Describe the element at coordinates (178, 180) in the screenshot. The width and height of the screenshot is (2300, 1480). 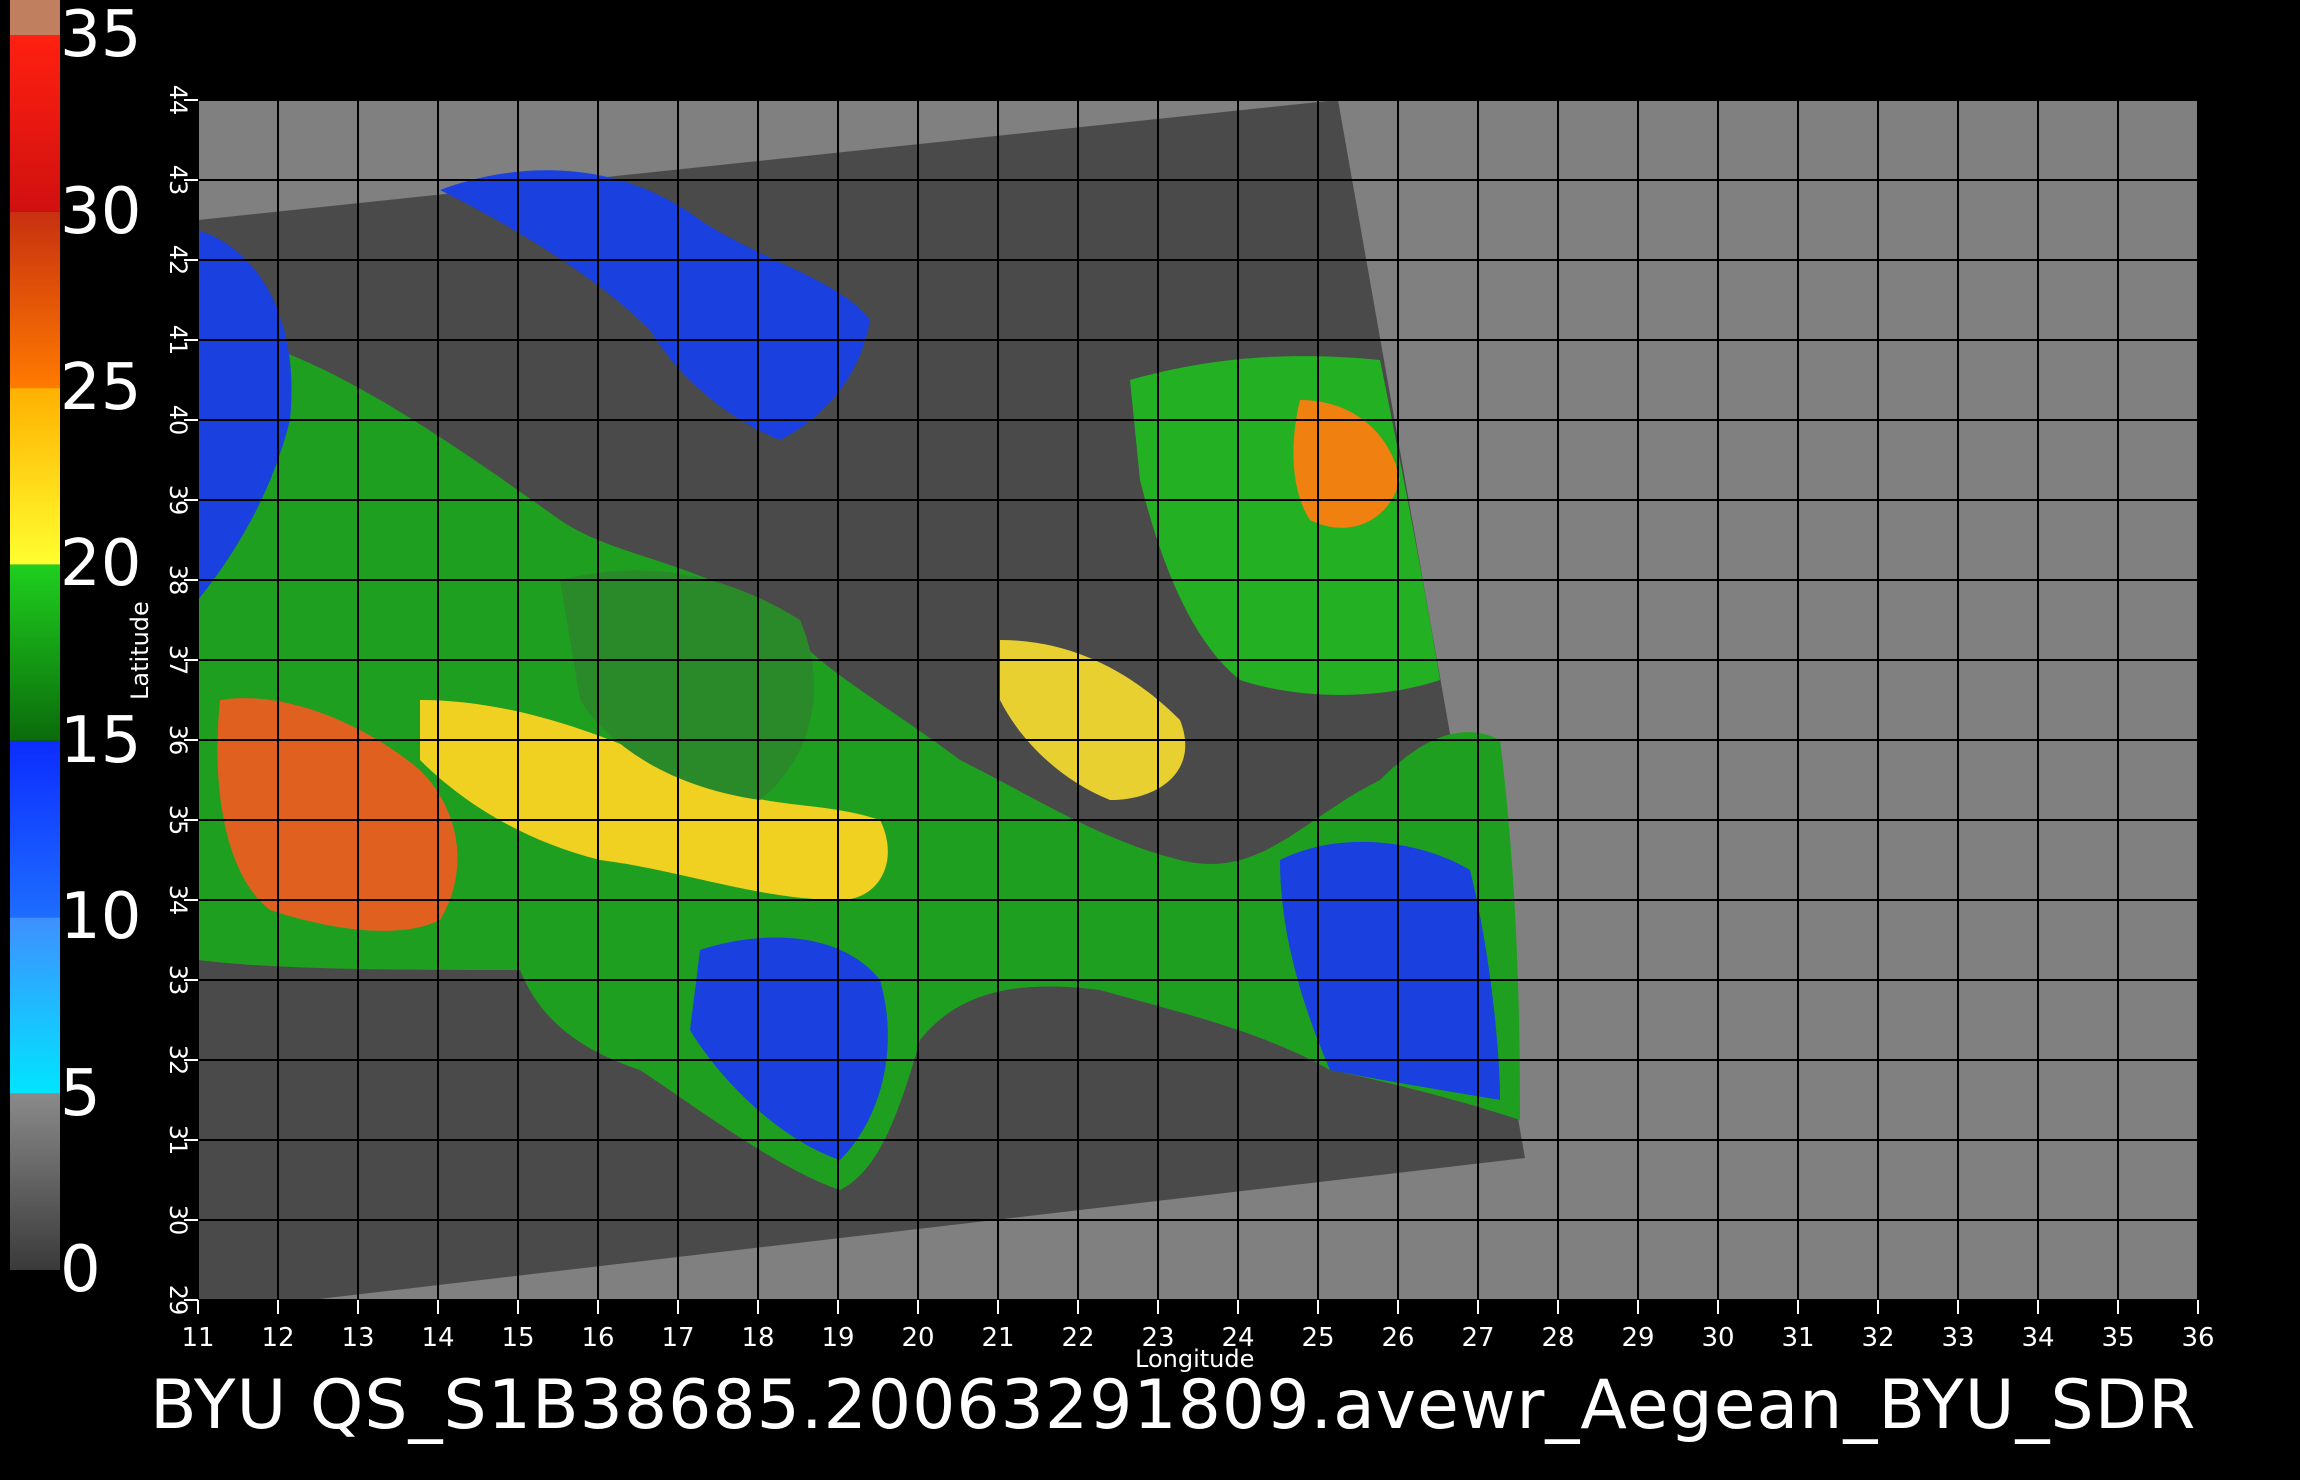
I see `lat-tick-label: 43` at that location.